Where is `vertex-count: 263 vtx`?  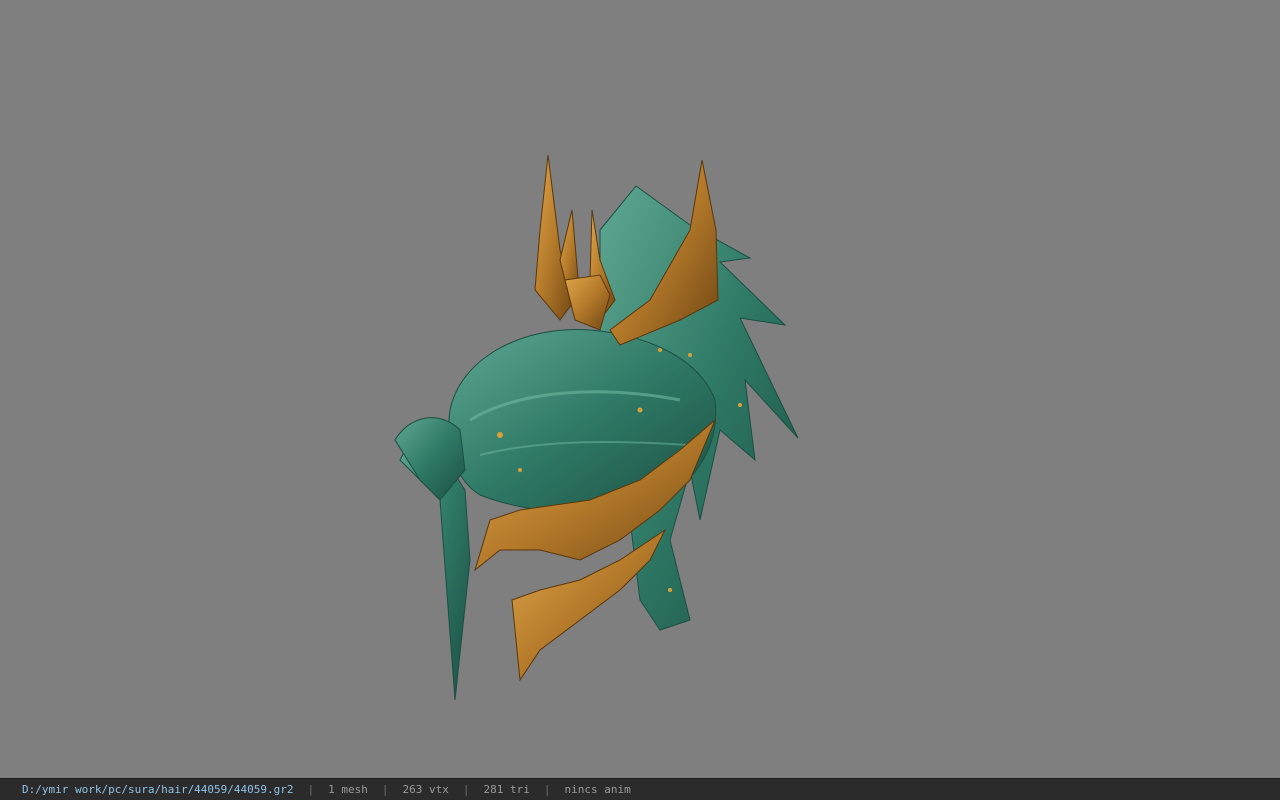 vertex-count: 263 vtx is located at coordinates (425, 789).